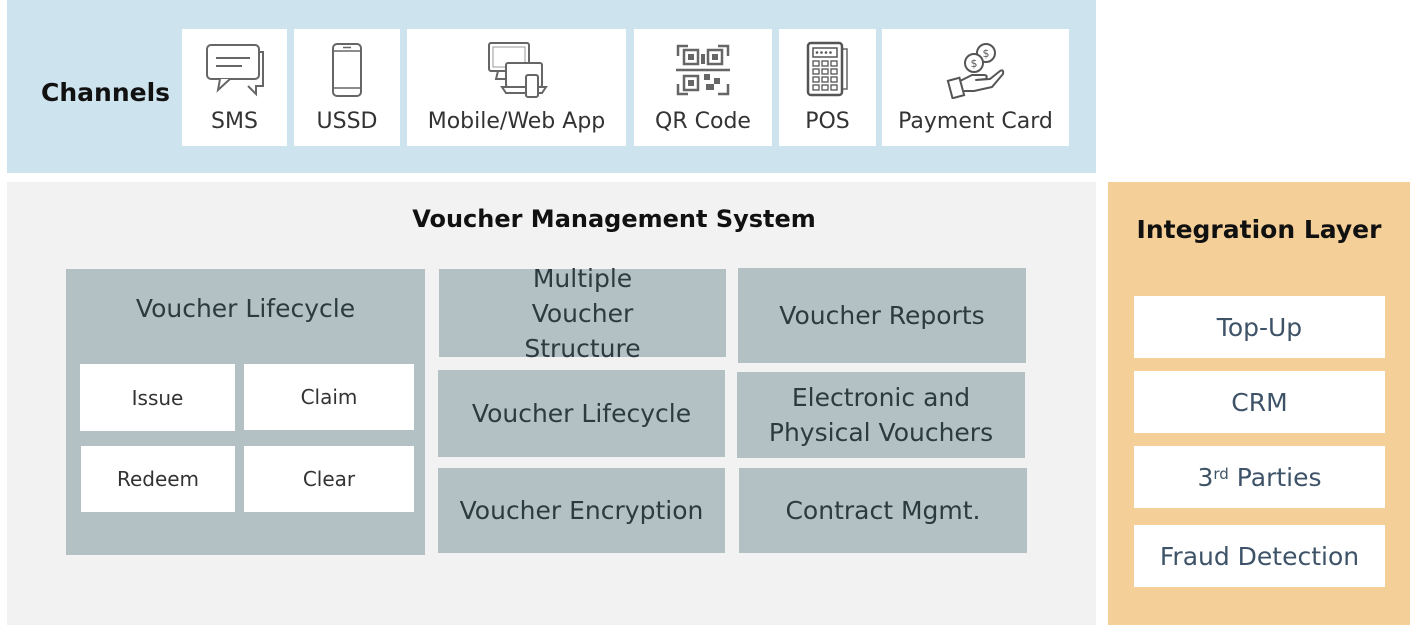 This screenshot has width=1410, height=625. What do you see at coordinates (158, 479) in the screenshot?
I see `lifecycle-action-redeem: Redeem` at bounding box center [158, 479].